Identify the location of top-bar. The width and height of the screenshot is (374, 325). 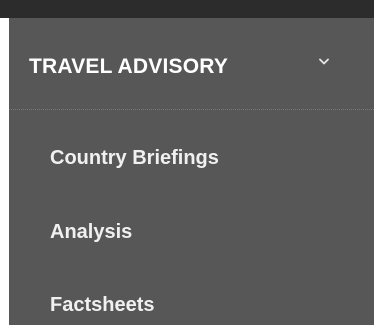
(187, 9).